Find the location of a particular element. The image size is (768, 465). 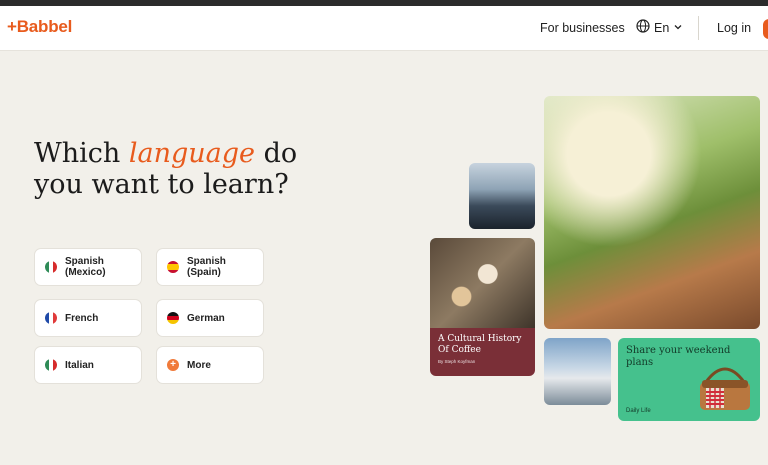

language-card-italian: Italian is located at coordinates (88, 365).